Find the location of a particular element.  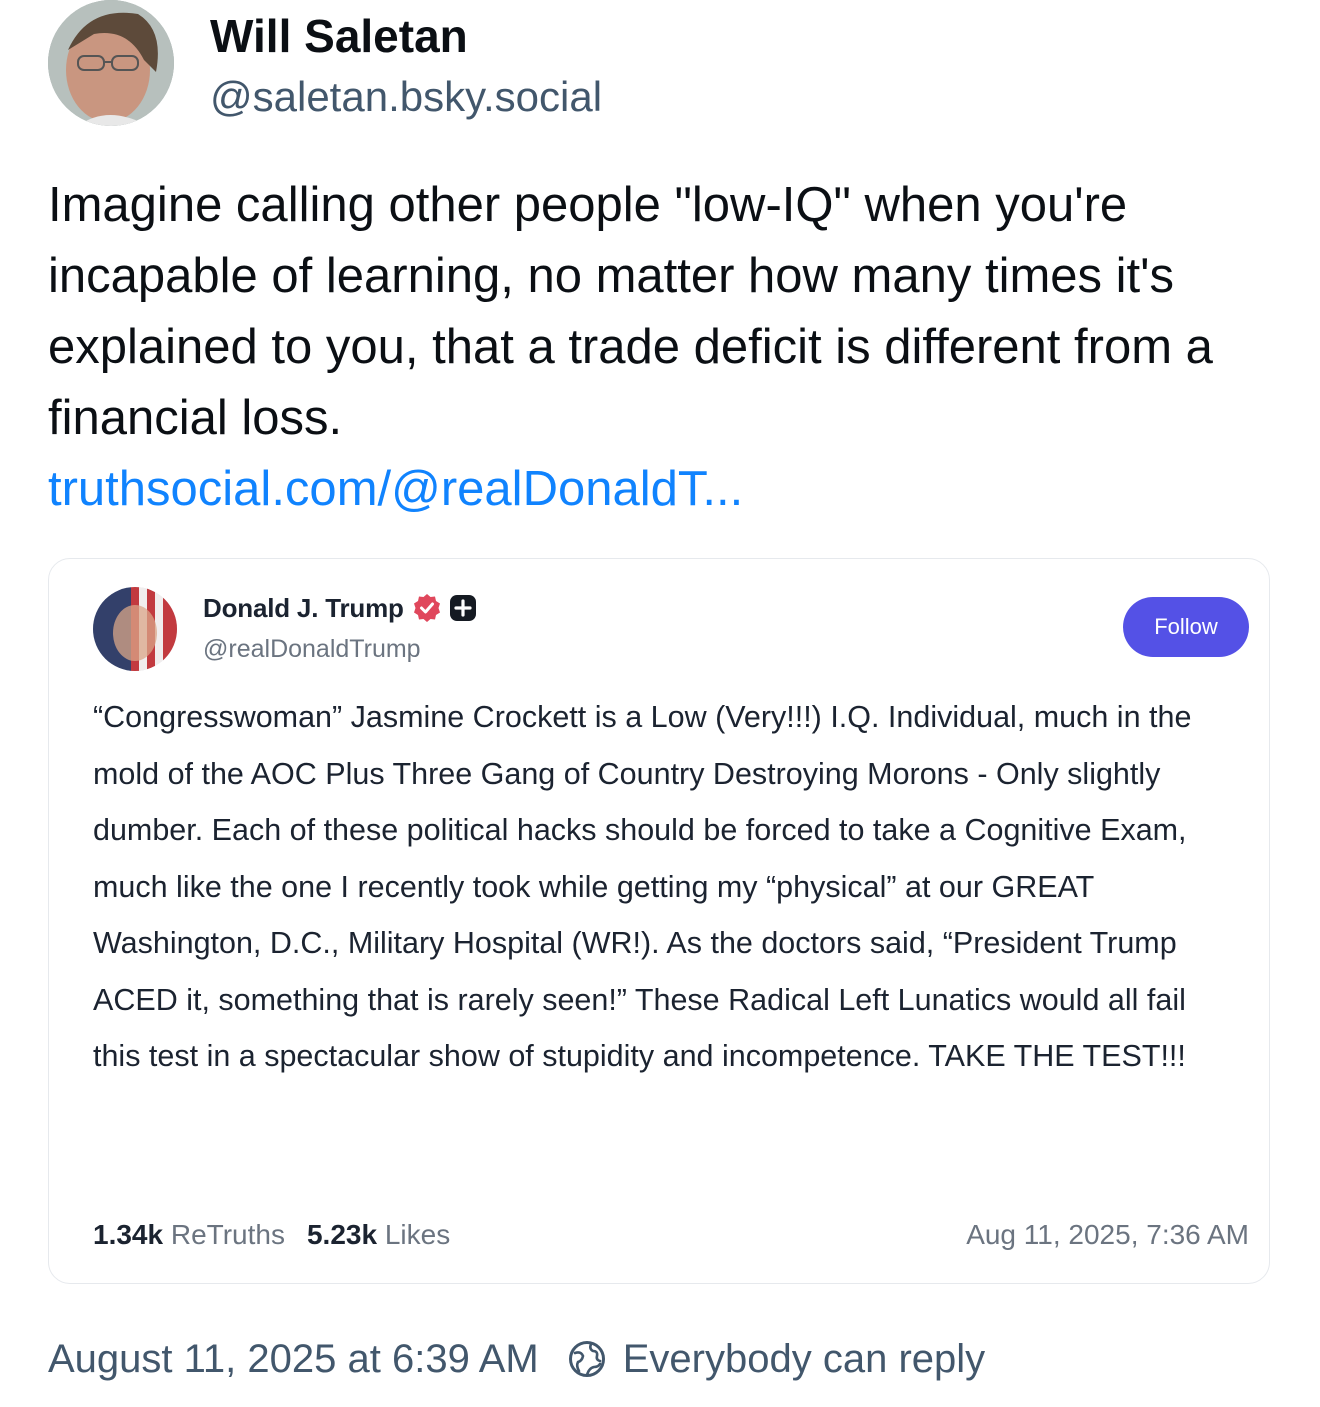

likes-label: Likes is located at coordinates (417, 1234).